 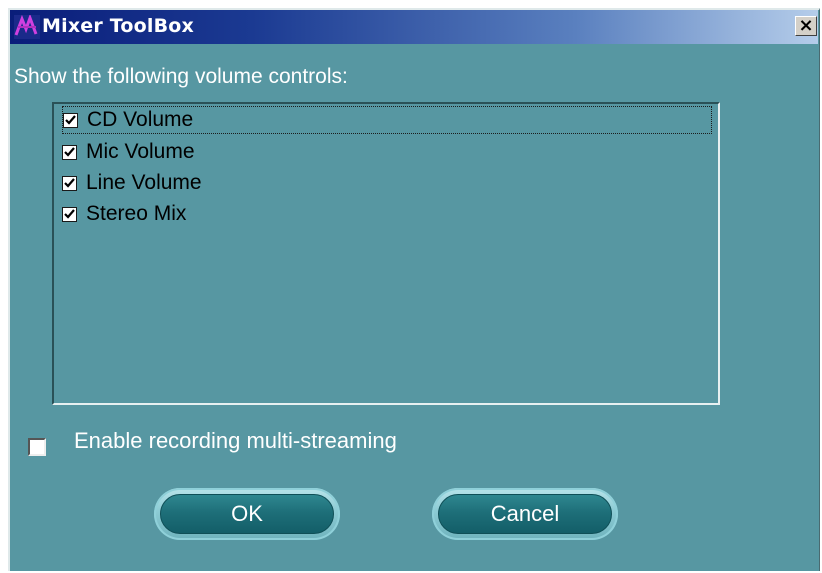 I want to click on list-item-label: Stereo Mix, so click(x=136, y=213).